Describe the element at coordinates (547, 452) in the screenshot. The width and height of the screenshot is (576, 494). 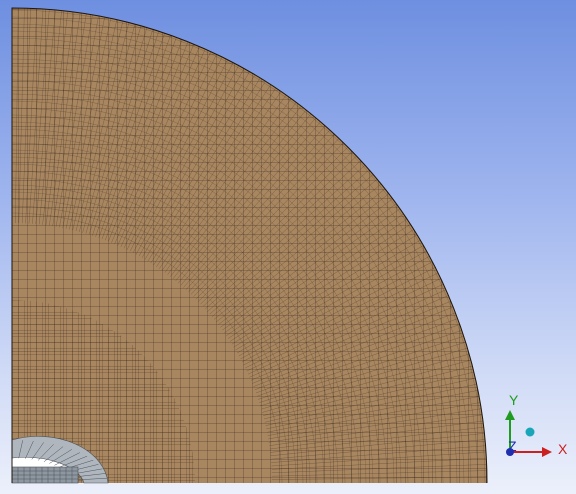
I see `x-axis-arrow` at that location.